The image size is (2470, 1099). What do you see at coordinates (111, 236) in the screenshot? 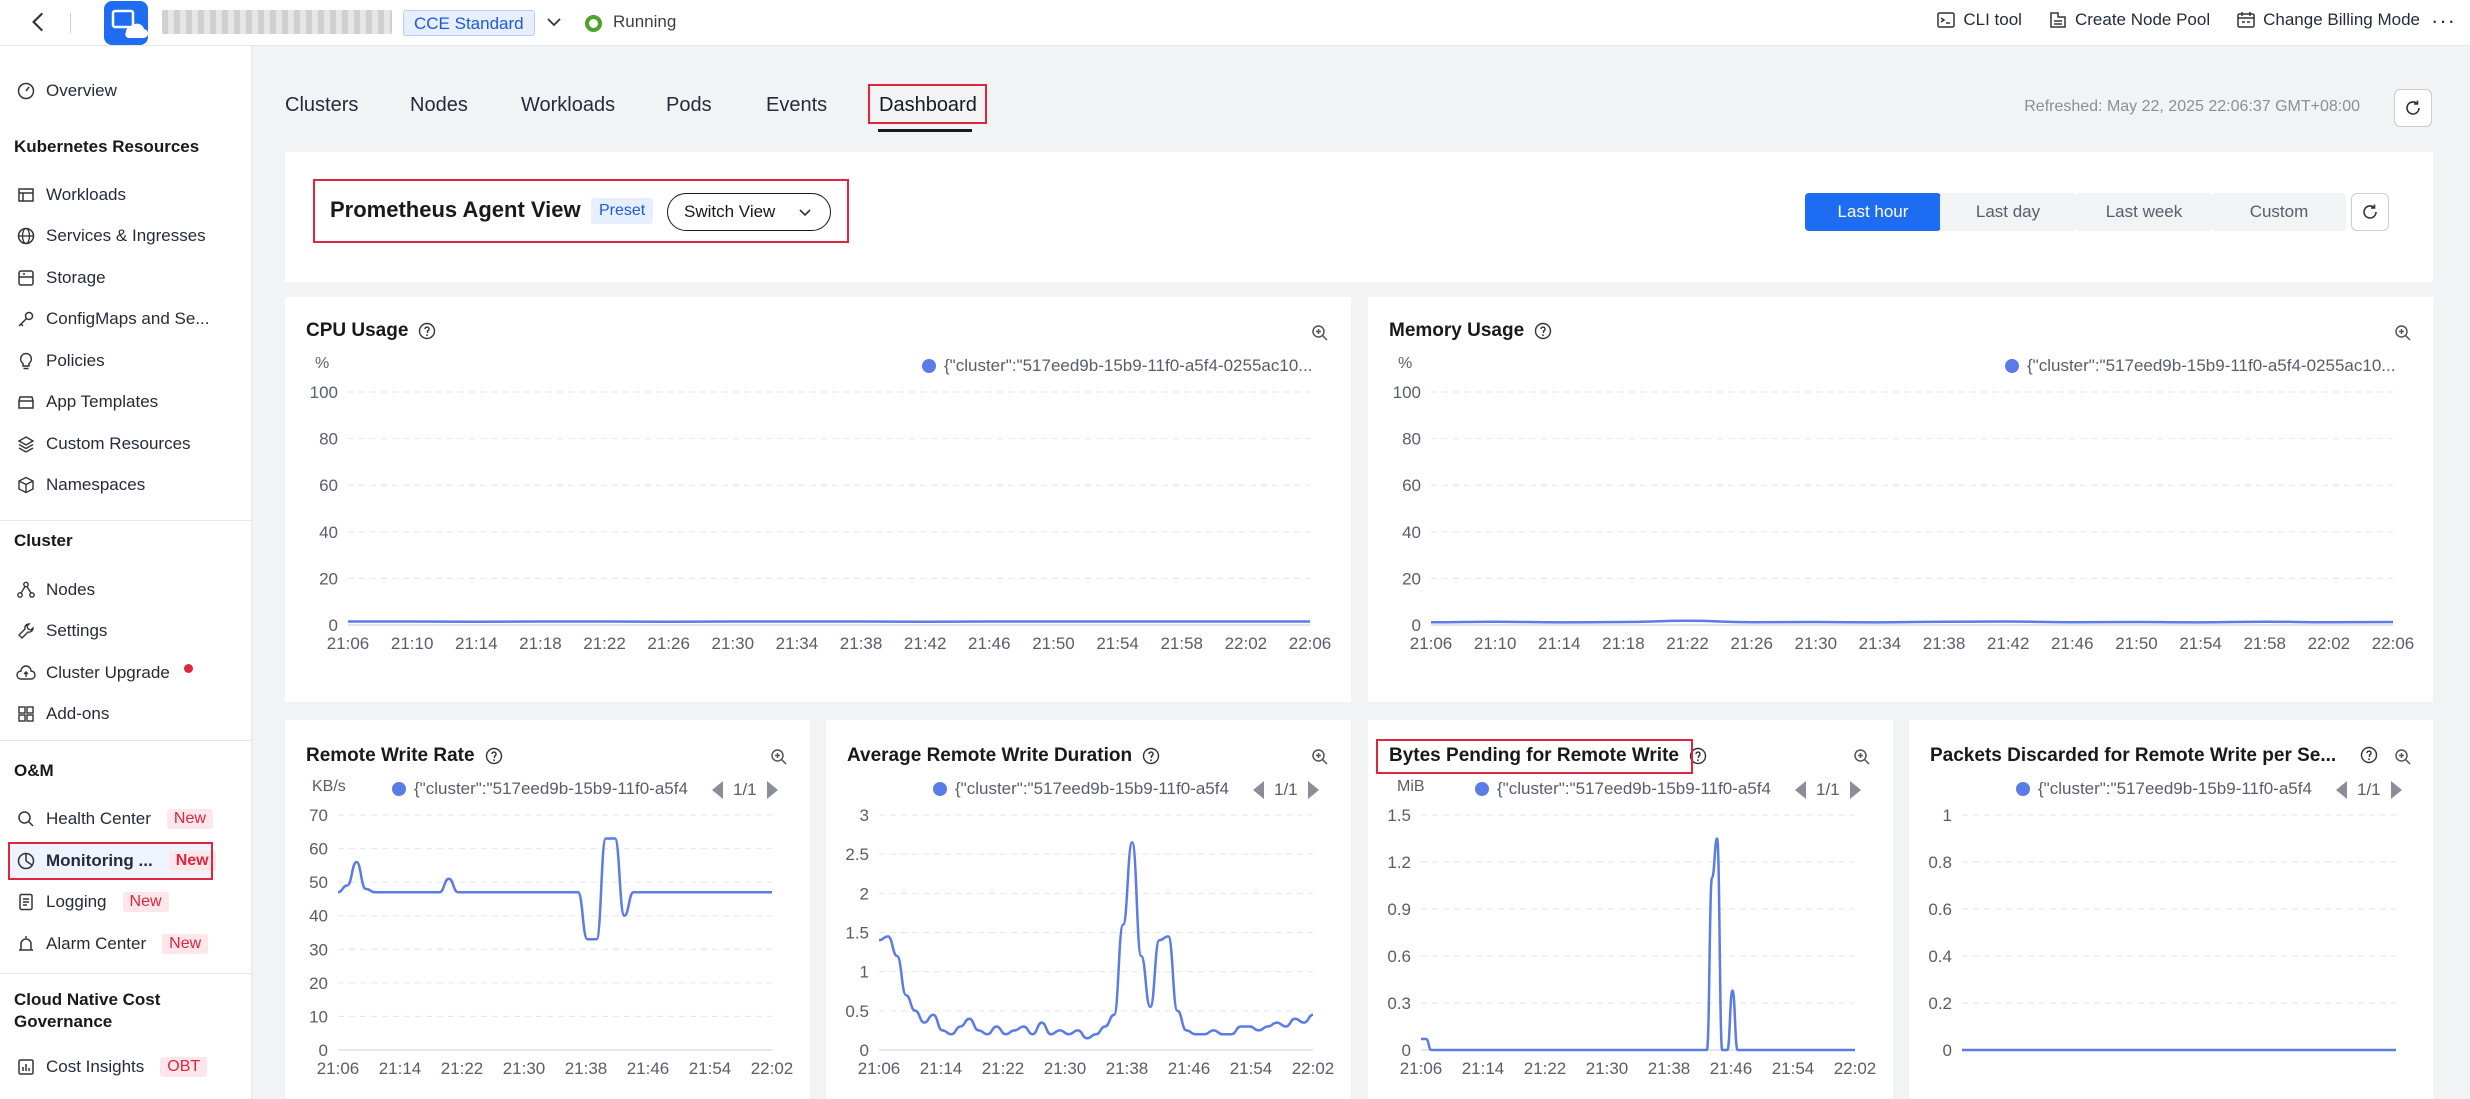
I see `sidebar-item-services-ingresses: Services & Ingresses` at bounding box center [111, 236].